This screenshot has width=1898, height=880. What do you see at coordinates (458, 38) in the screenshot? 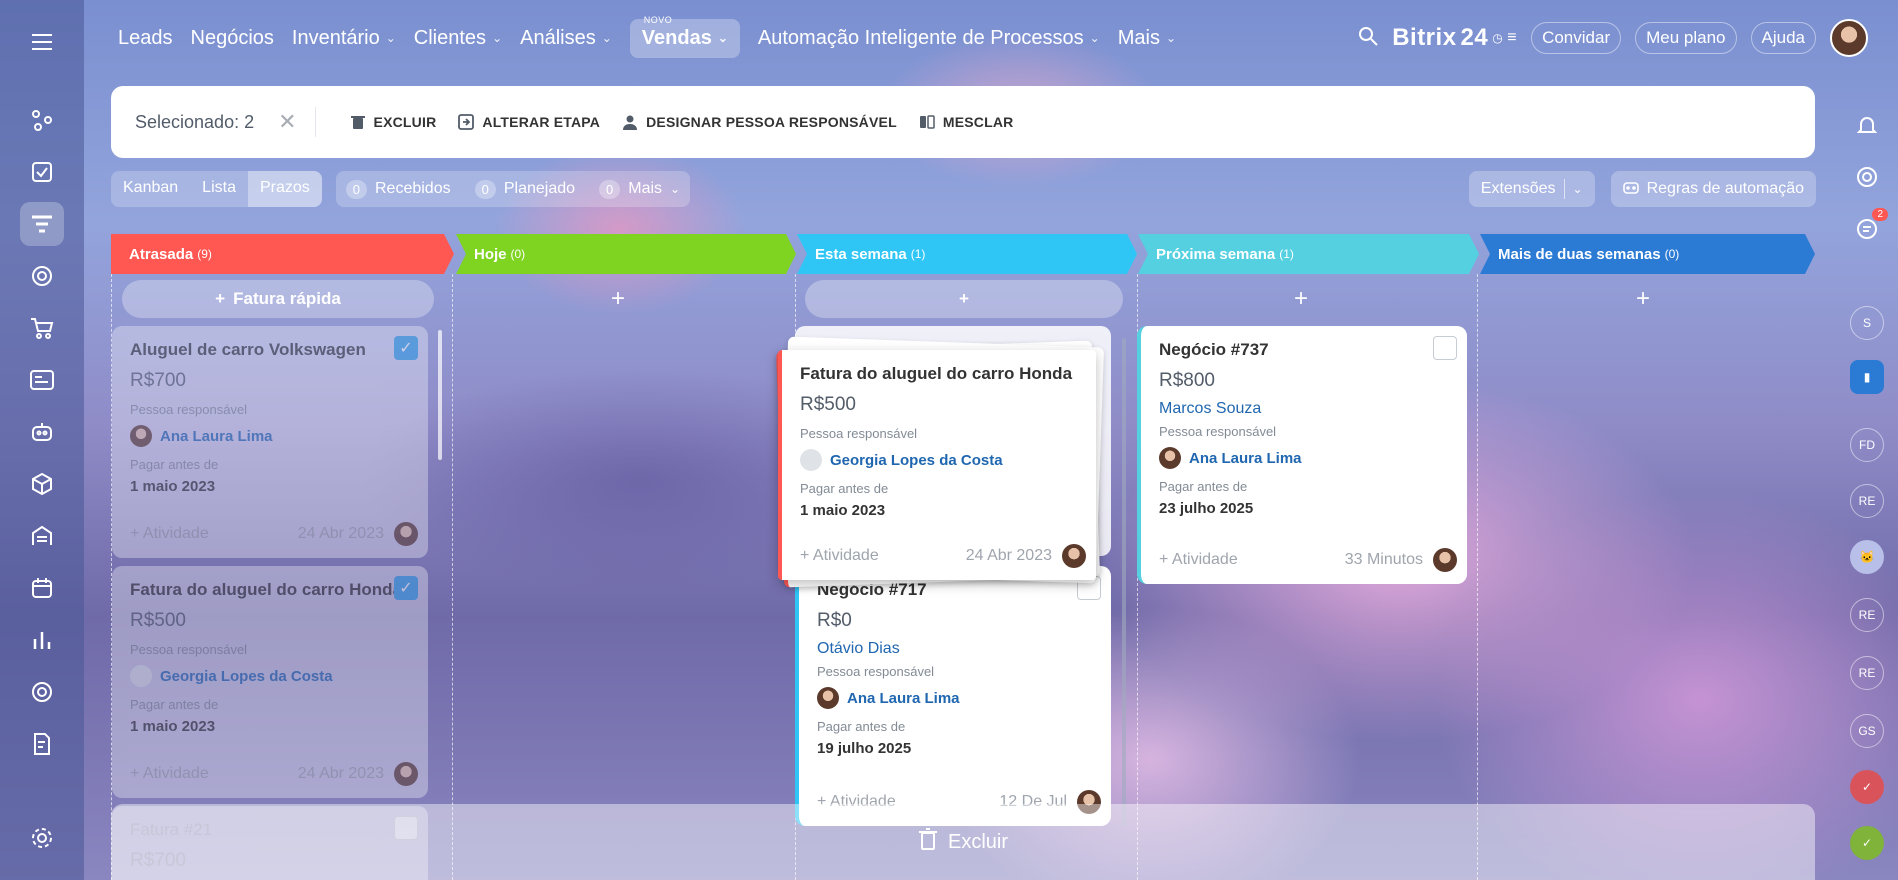
I see `nav-clients: Clientes ⌄` at bounding box center [458, 38].